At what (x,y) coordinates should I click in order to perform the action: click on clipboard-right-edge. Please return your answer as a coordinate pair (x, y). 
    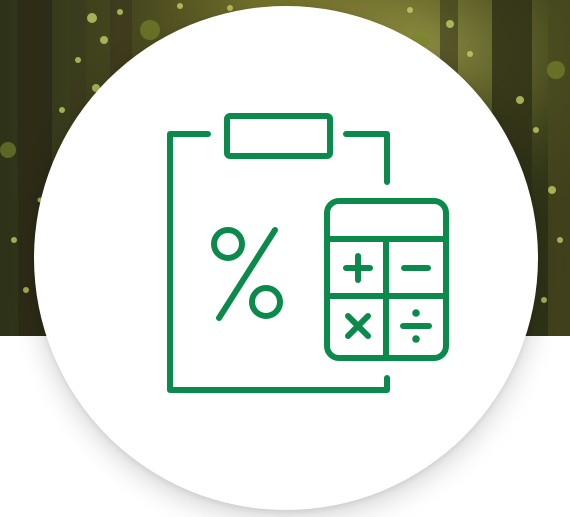
    Looking at the image, I should click on (366, 158).